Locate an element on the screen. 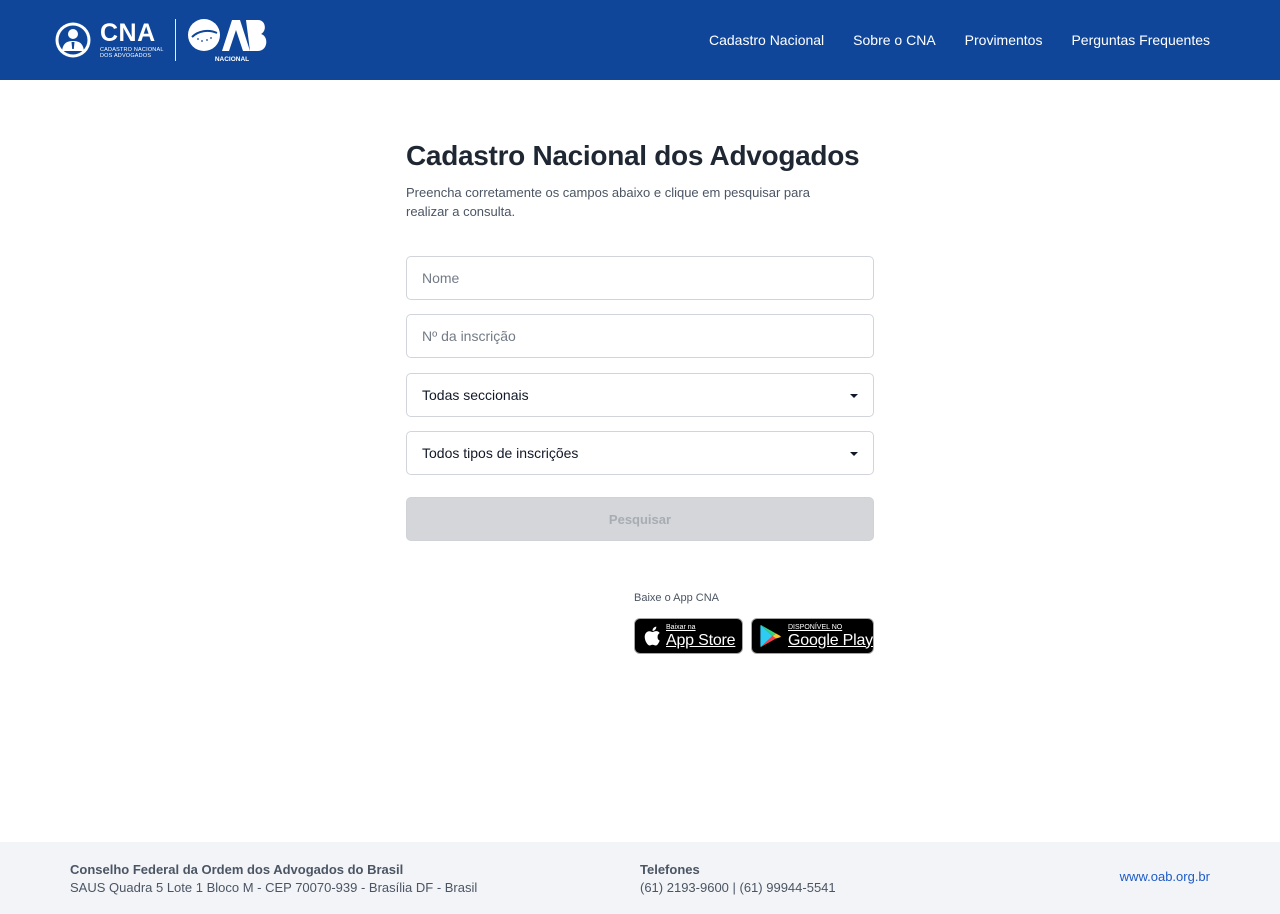 The width and height of the screenshot is (1280, 914). footer-phones-title: Telefones is located at coordinates (670, 869).